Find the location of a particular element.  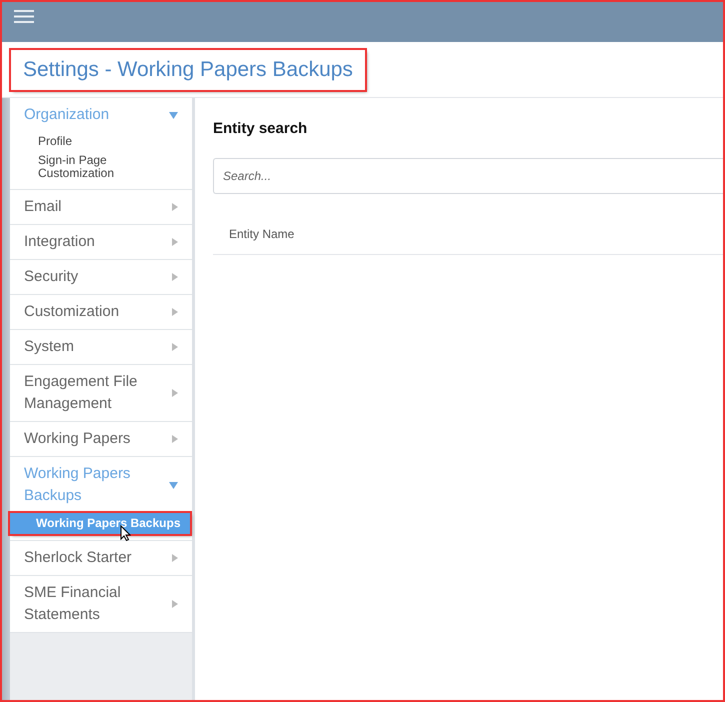

sidebar-item: System is located at coordinates (101, 347).